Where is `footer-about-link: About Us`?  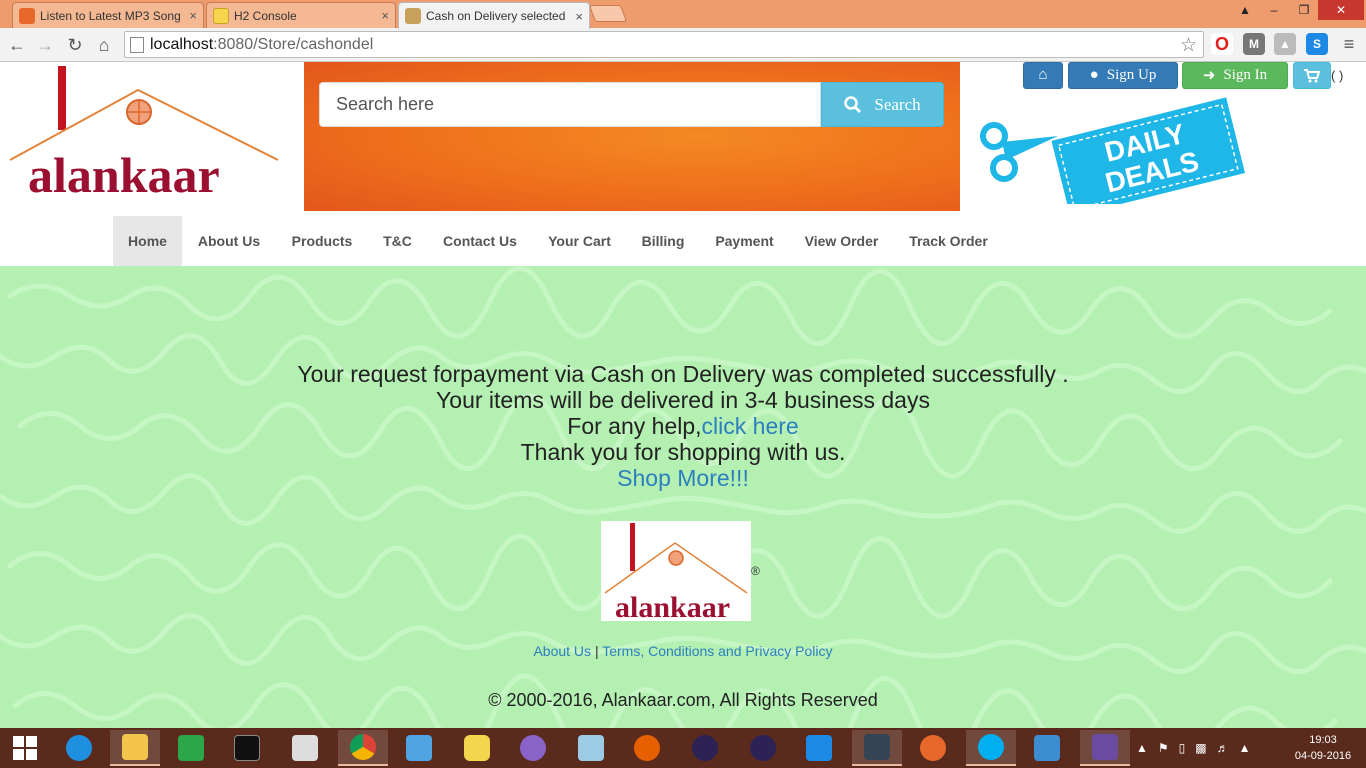 footer-about-link: About Us is located at coordinates (562, 651).